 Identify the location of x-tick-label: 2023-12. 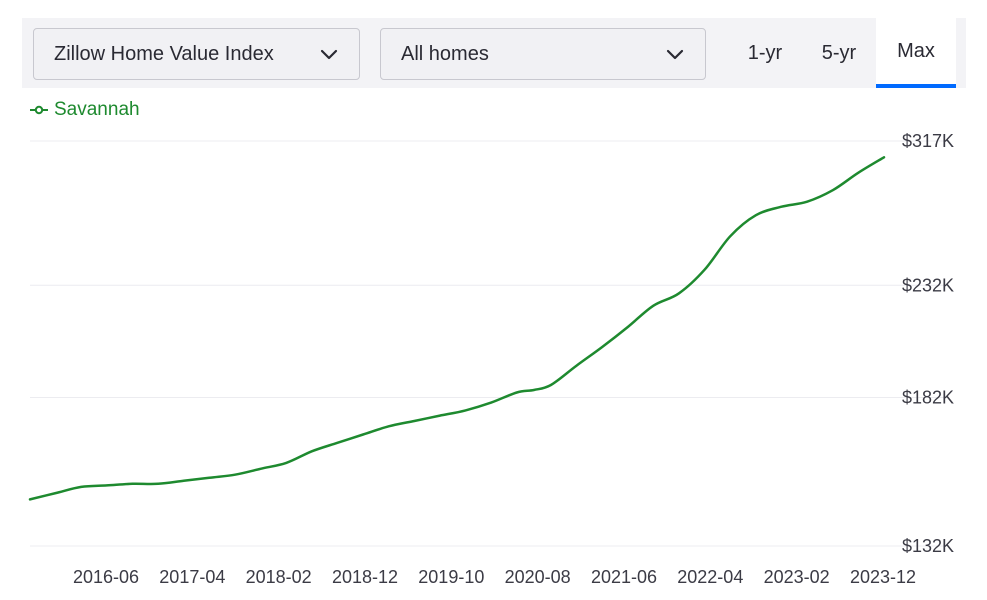
(883, 577).